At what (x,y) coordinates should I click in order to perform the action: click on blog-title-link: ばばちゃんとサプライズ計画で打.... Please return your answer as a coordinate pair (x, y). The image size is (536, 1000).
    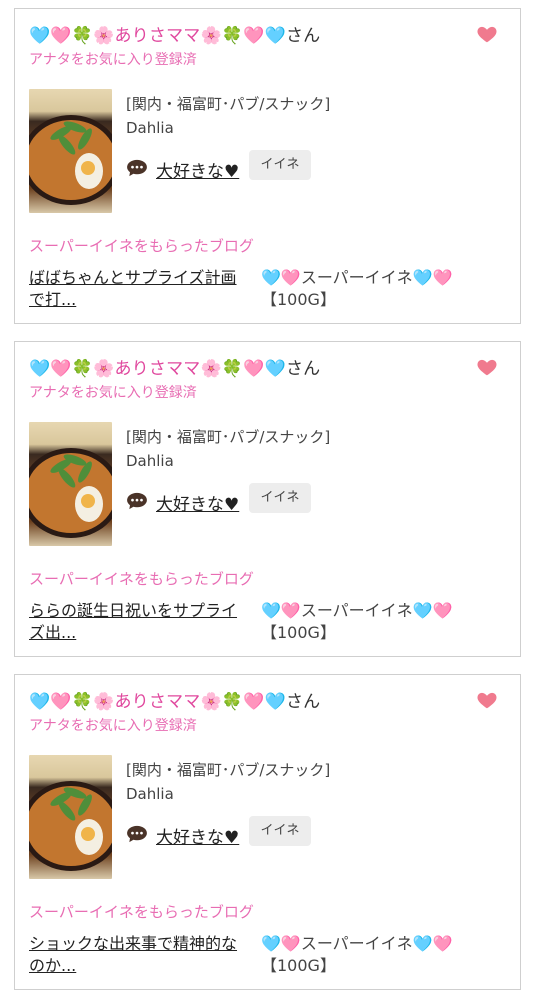
    Looking at the image, I should click on (140, 289).